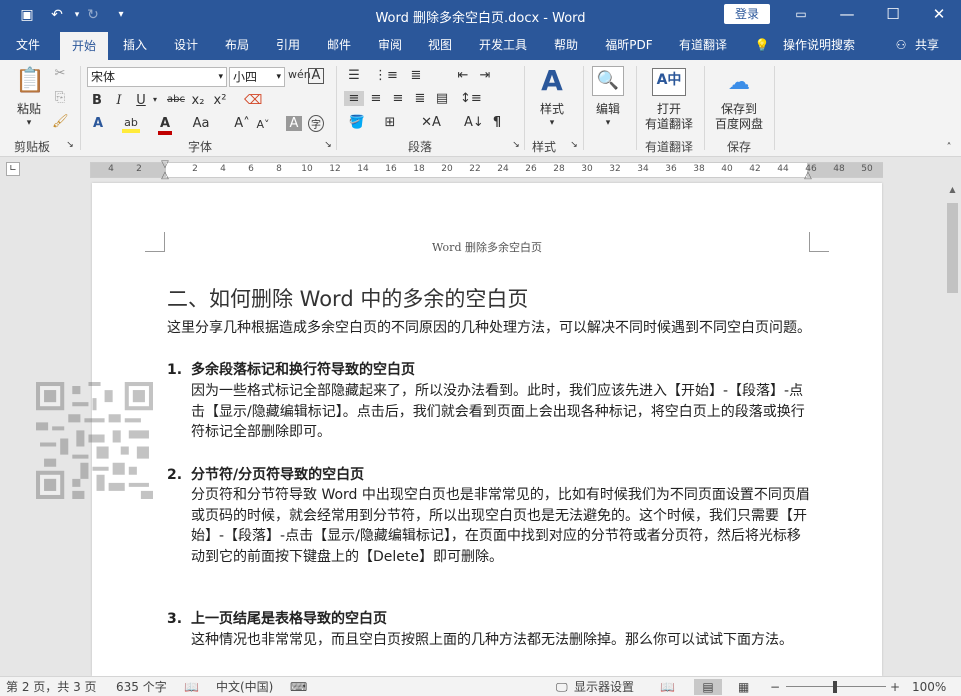 The height and width of the screenshot is (696, 961). What do you see at coordinates (747, 14) in the screenshot?
I see `login-button: 登录` at bounding box center [747, 14].